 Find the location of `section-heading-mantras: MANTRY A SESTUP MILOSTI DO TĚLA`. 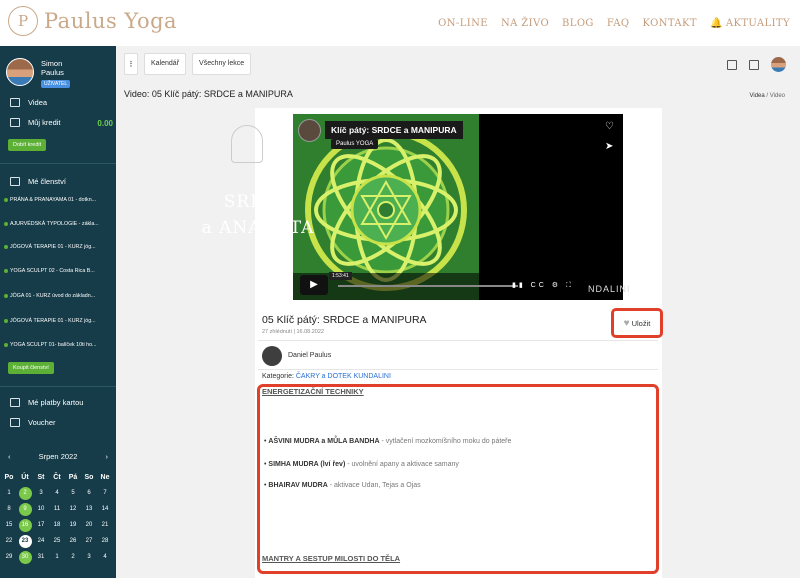

section-heading-mantras: MANTRY A SESTUP MILOSTI DO TĚLA is located at coordinates (331, 558).